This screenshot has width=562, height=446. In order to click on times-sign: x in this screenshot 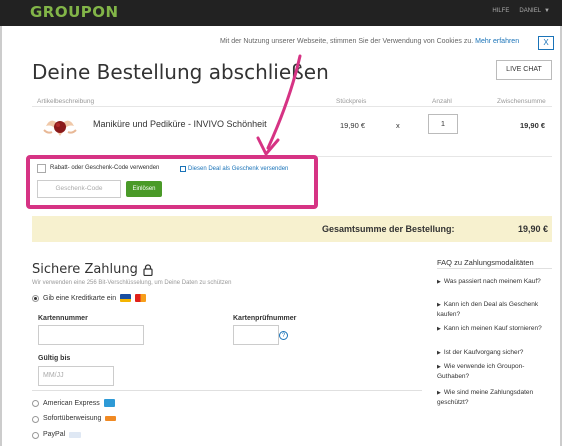, I will do `click(398, 125)`.